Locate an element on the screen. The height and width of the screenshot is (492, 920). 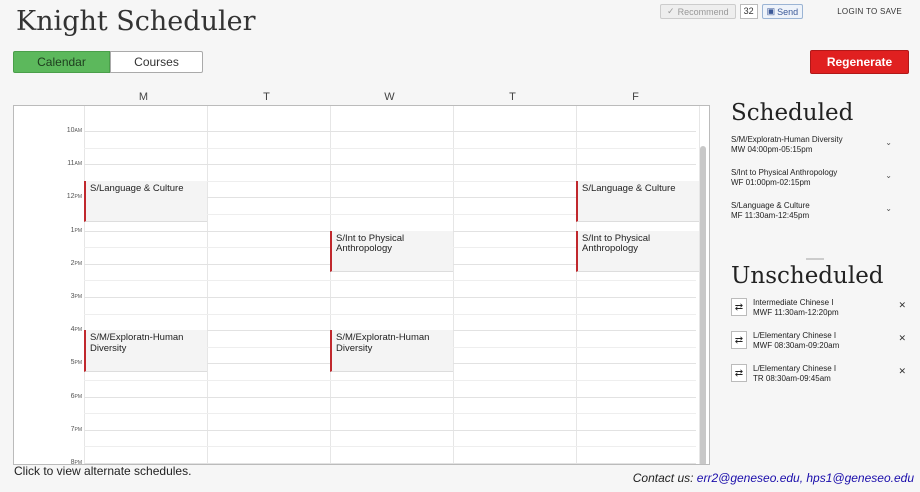
check-icon: ✓ is located at coordinates (671, 11).